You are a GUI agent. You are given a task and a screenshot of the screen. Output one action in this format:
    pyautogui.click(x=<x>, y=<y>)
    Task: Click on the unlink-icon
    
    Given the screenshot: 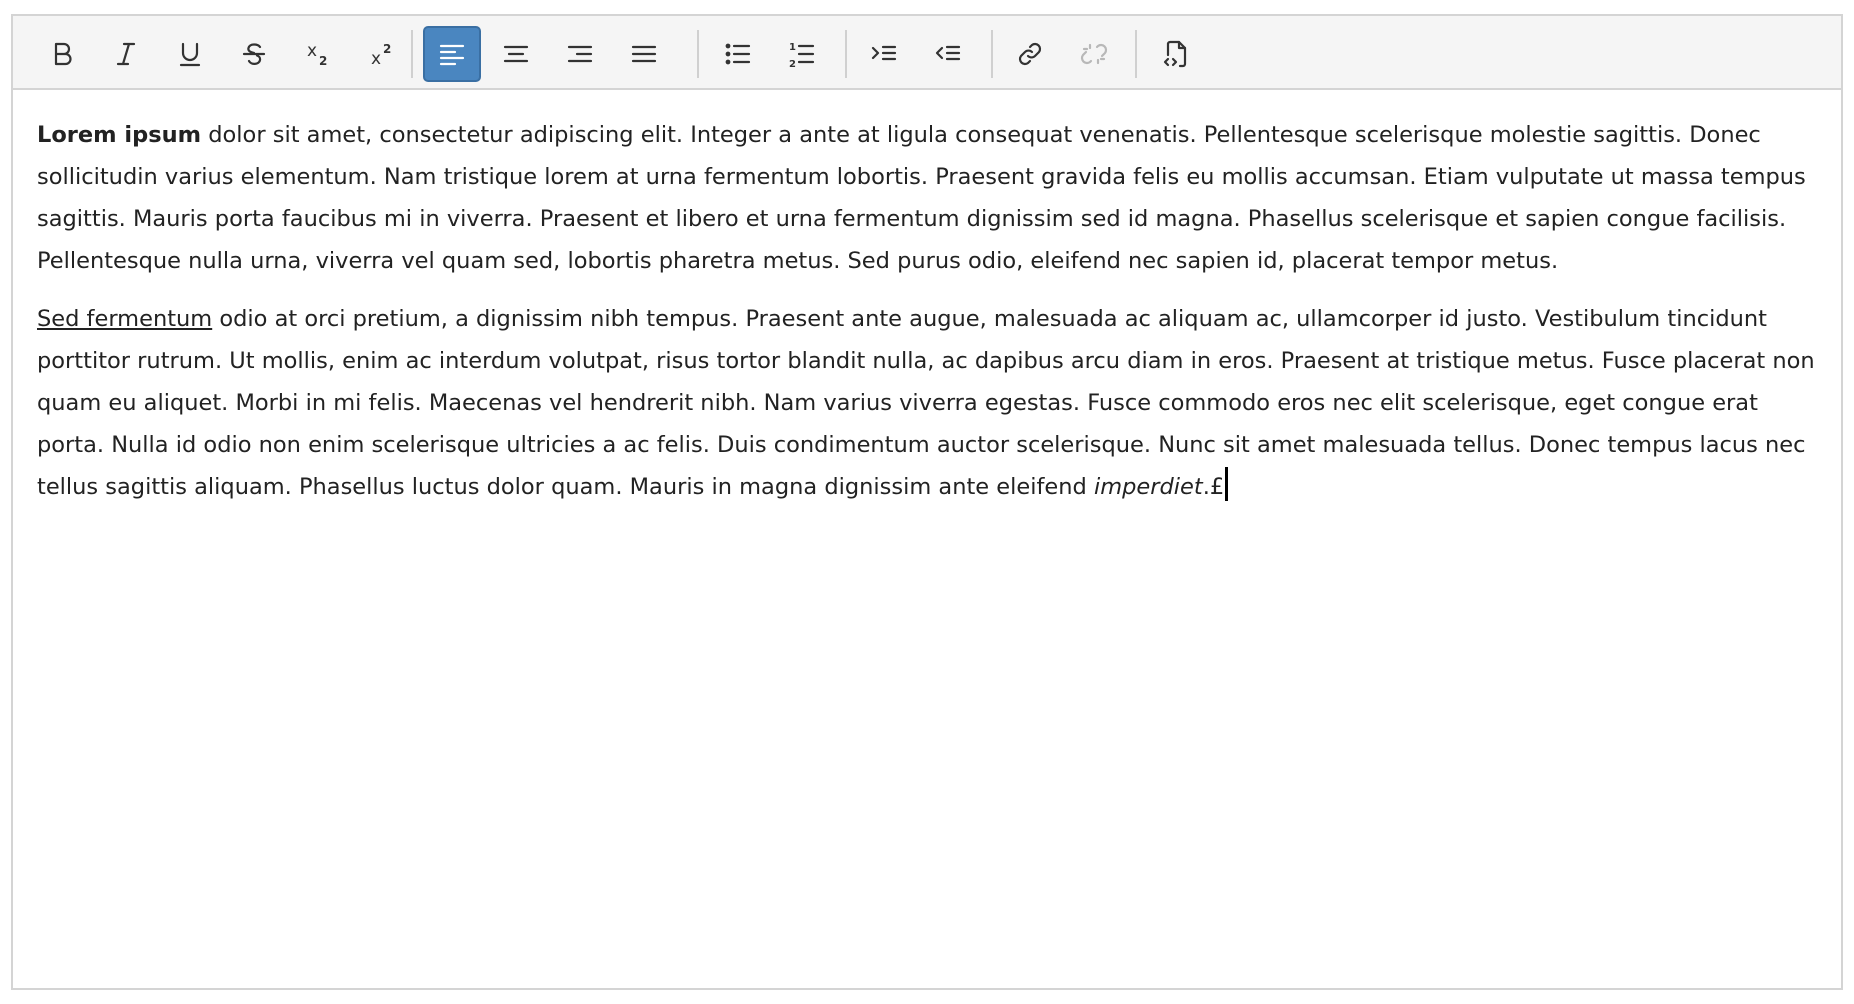 What is the action you would take?
    pyautogui.click(x=1094, y=54)
    